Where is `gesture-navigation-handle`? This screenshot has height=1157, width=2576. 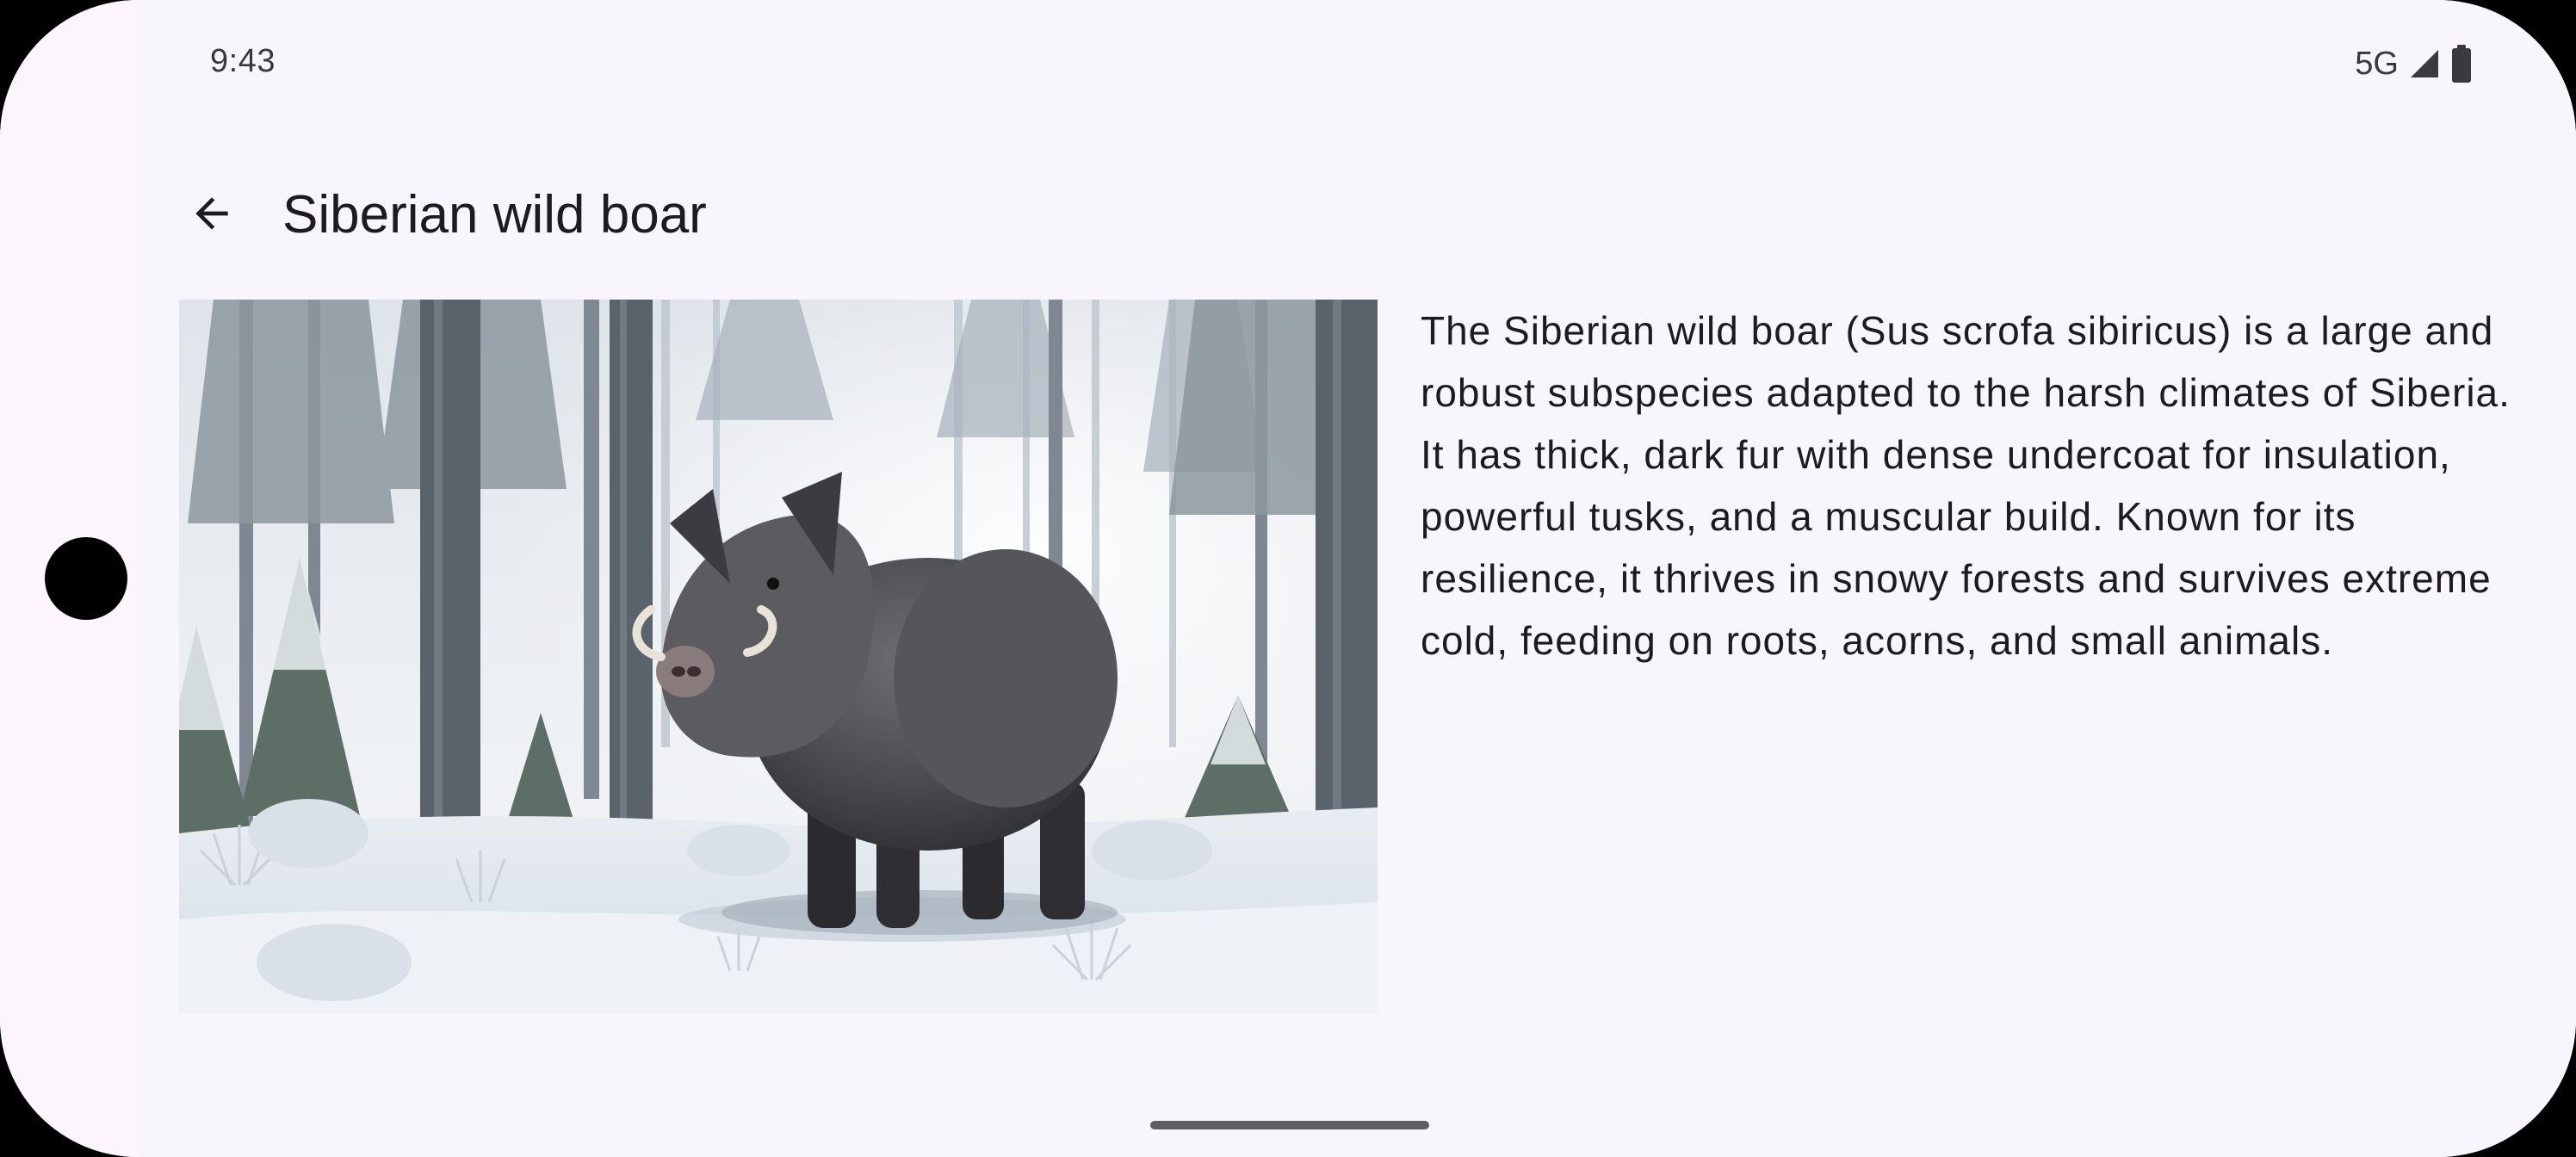 gesture-navigation-handle is located at coordinates (1289, 1125).